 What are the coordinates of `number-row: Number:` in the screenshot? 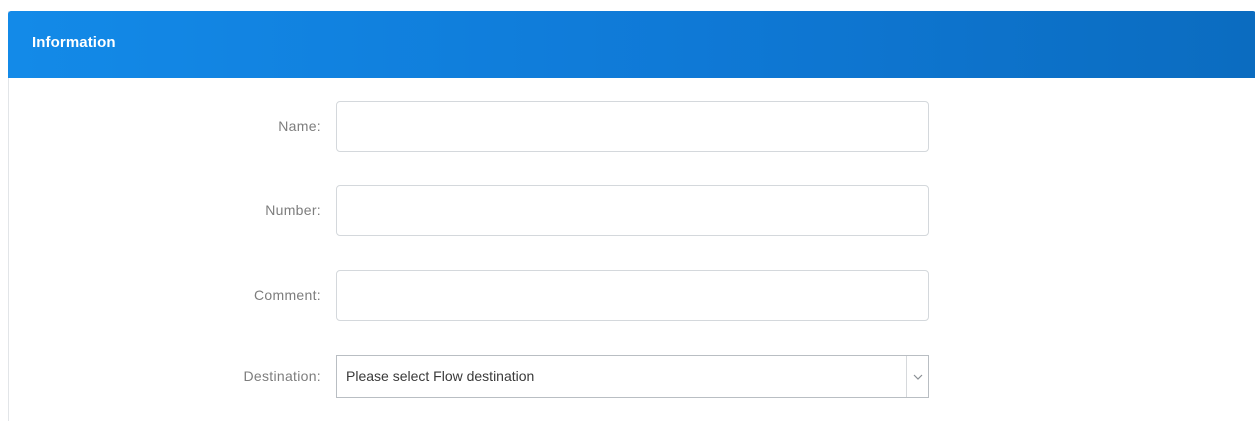 It's located at (632, 210).